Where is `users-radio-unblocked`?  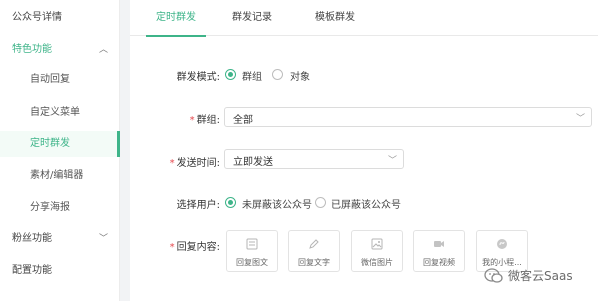 users-radio-unblocked is located at coordinates (230, 202).